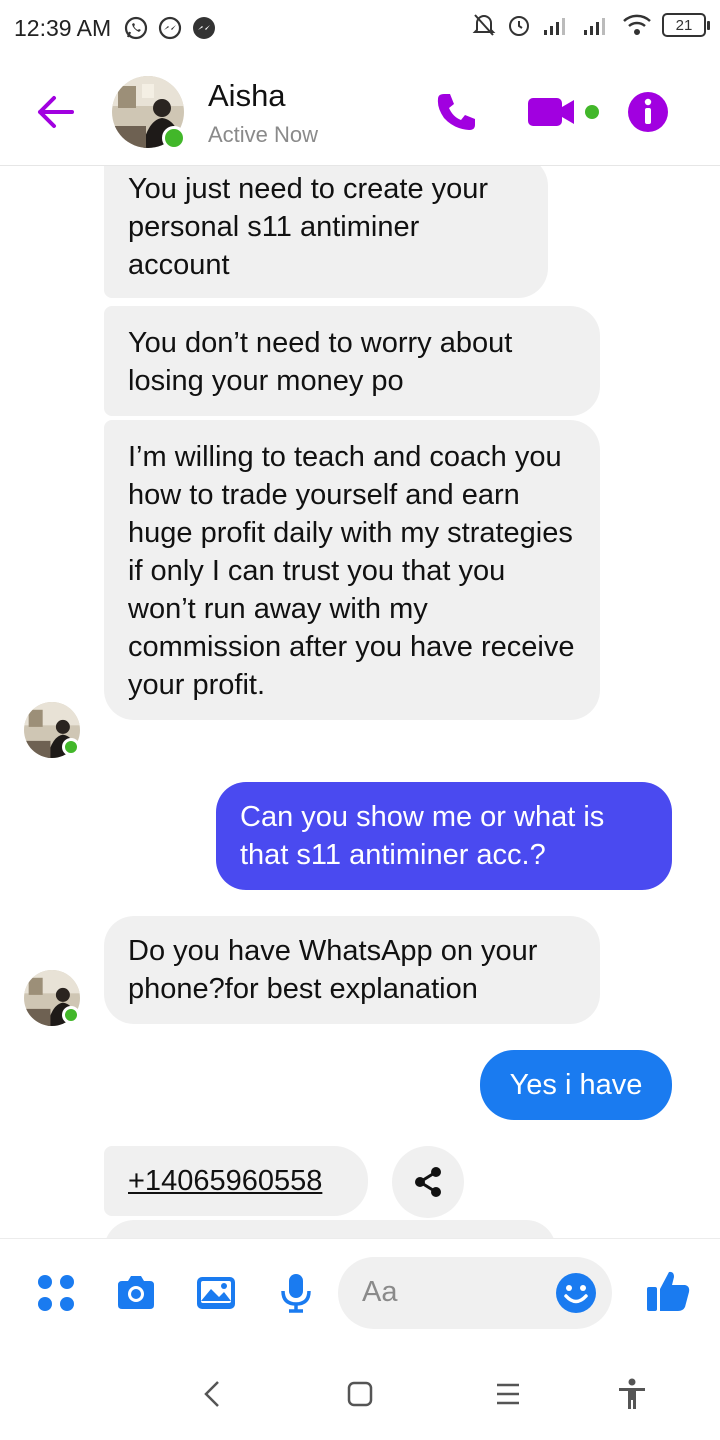 This screenshot has height=1440, width=720. Describe the element at coordinates (56, 1293) in the screenshot. I see `apps-grid-icon` at that location.